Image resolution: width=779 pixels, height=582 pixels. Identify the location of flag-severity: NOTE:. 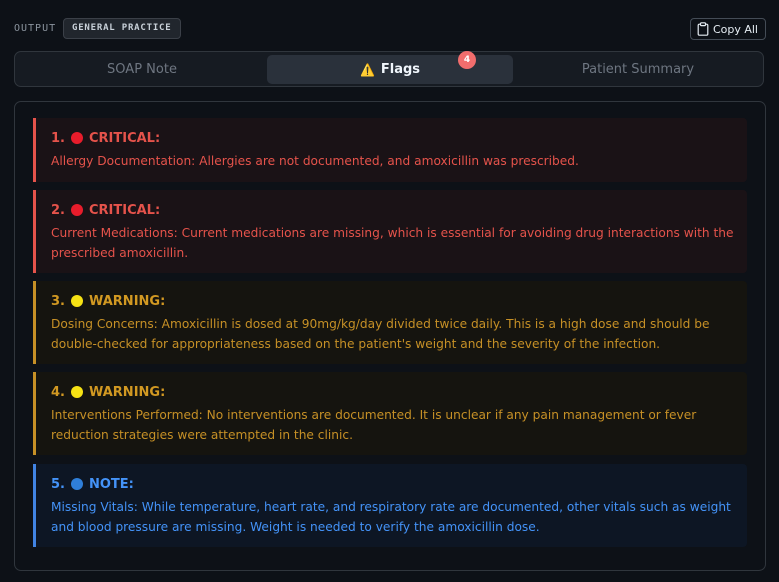
(111, 484).